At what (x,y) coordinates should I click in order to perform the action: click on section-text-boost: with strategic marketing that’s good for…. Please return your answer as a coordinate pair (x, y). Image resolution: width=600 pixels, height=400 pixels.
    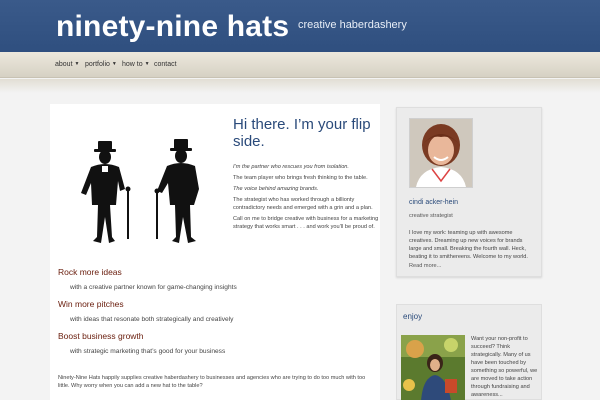
    Looking at the image, I should click on (148, 351).